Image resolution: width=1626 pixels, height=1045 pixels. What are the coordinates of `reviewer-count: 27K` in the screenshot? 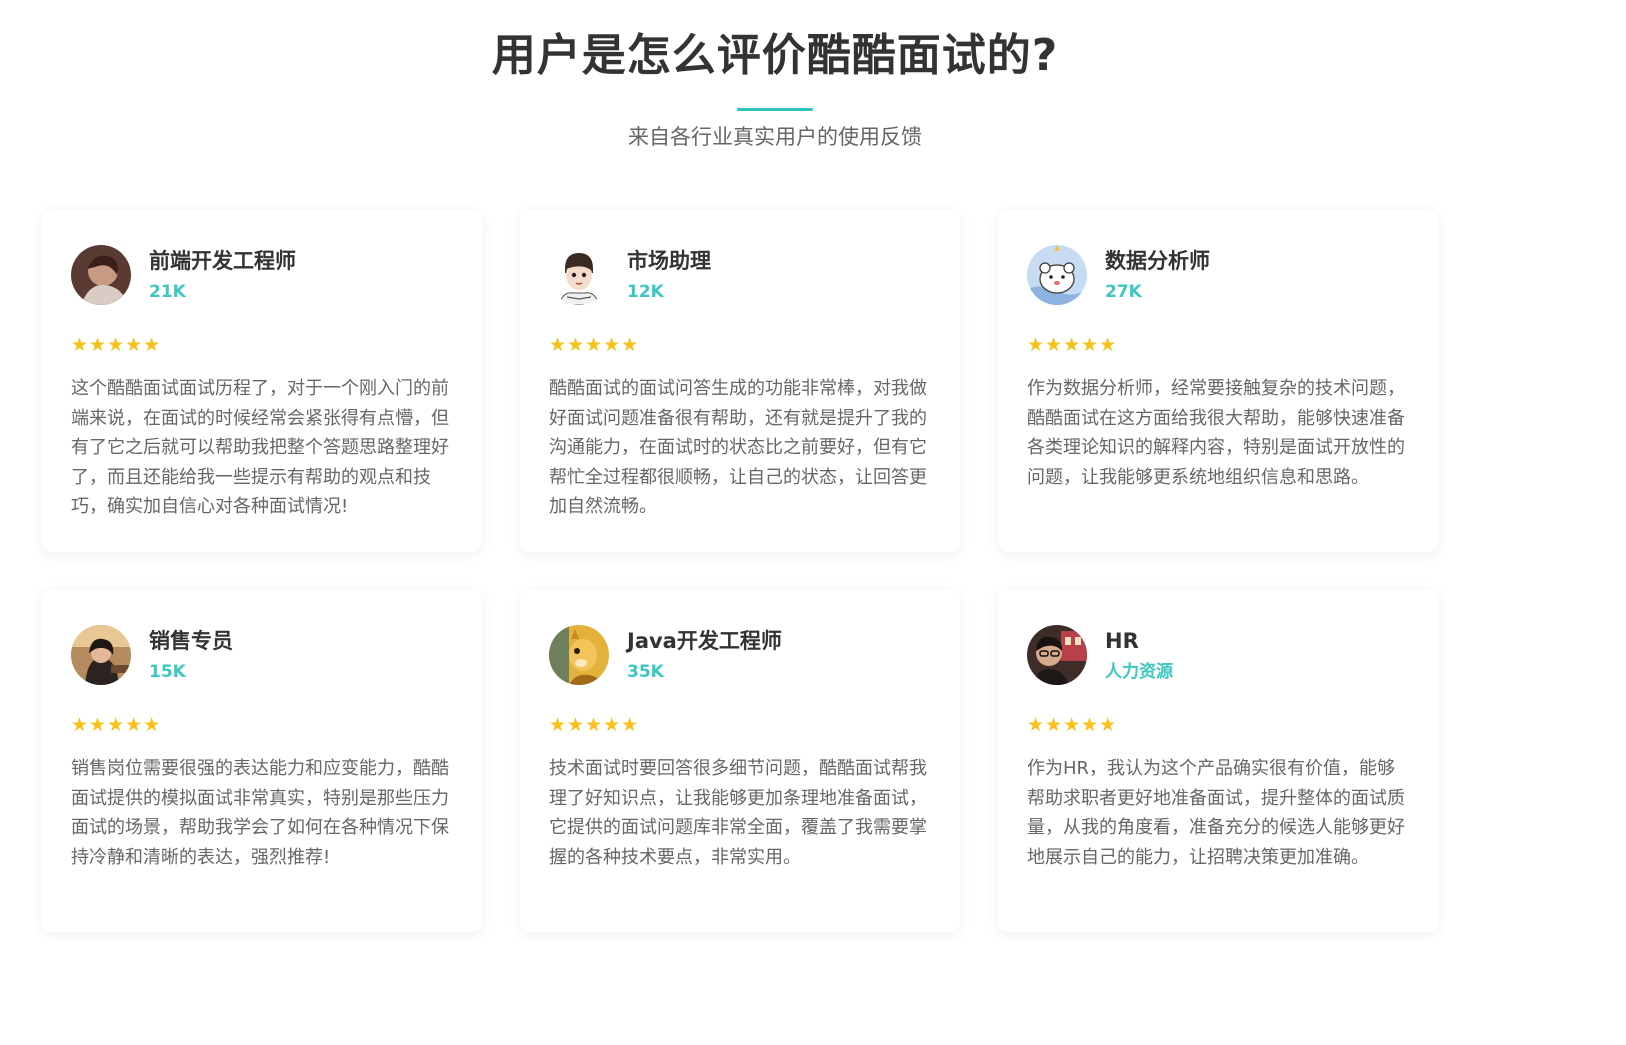 It's located at (1123, 292).